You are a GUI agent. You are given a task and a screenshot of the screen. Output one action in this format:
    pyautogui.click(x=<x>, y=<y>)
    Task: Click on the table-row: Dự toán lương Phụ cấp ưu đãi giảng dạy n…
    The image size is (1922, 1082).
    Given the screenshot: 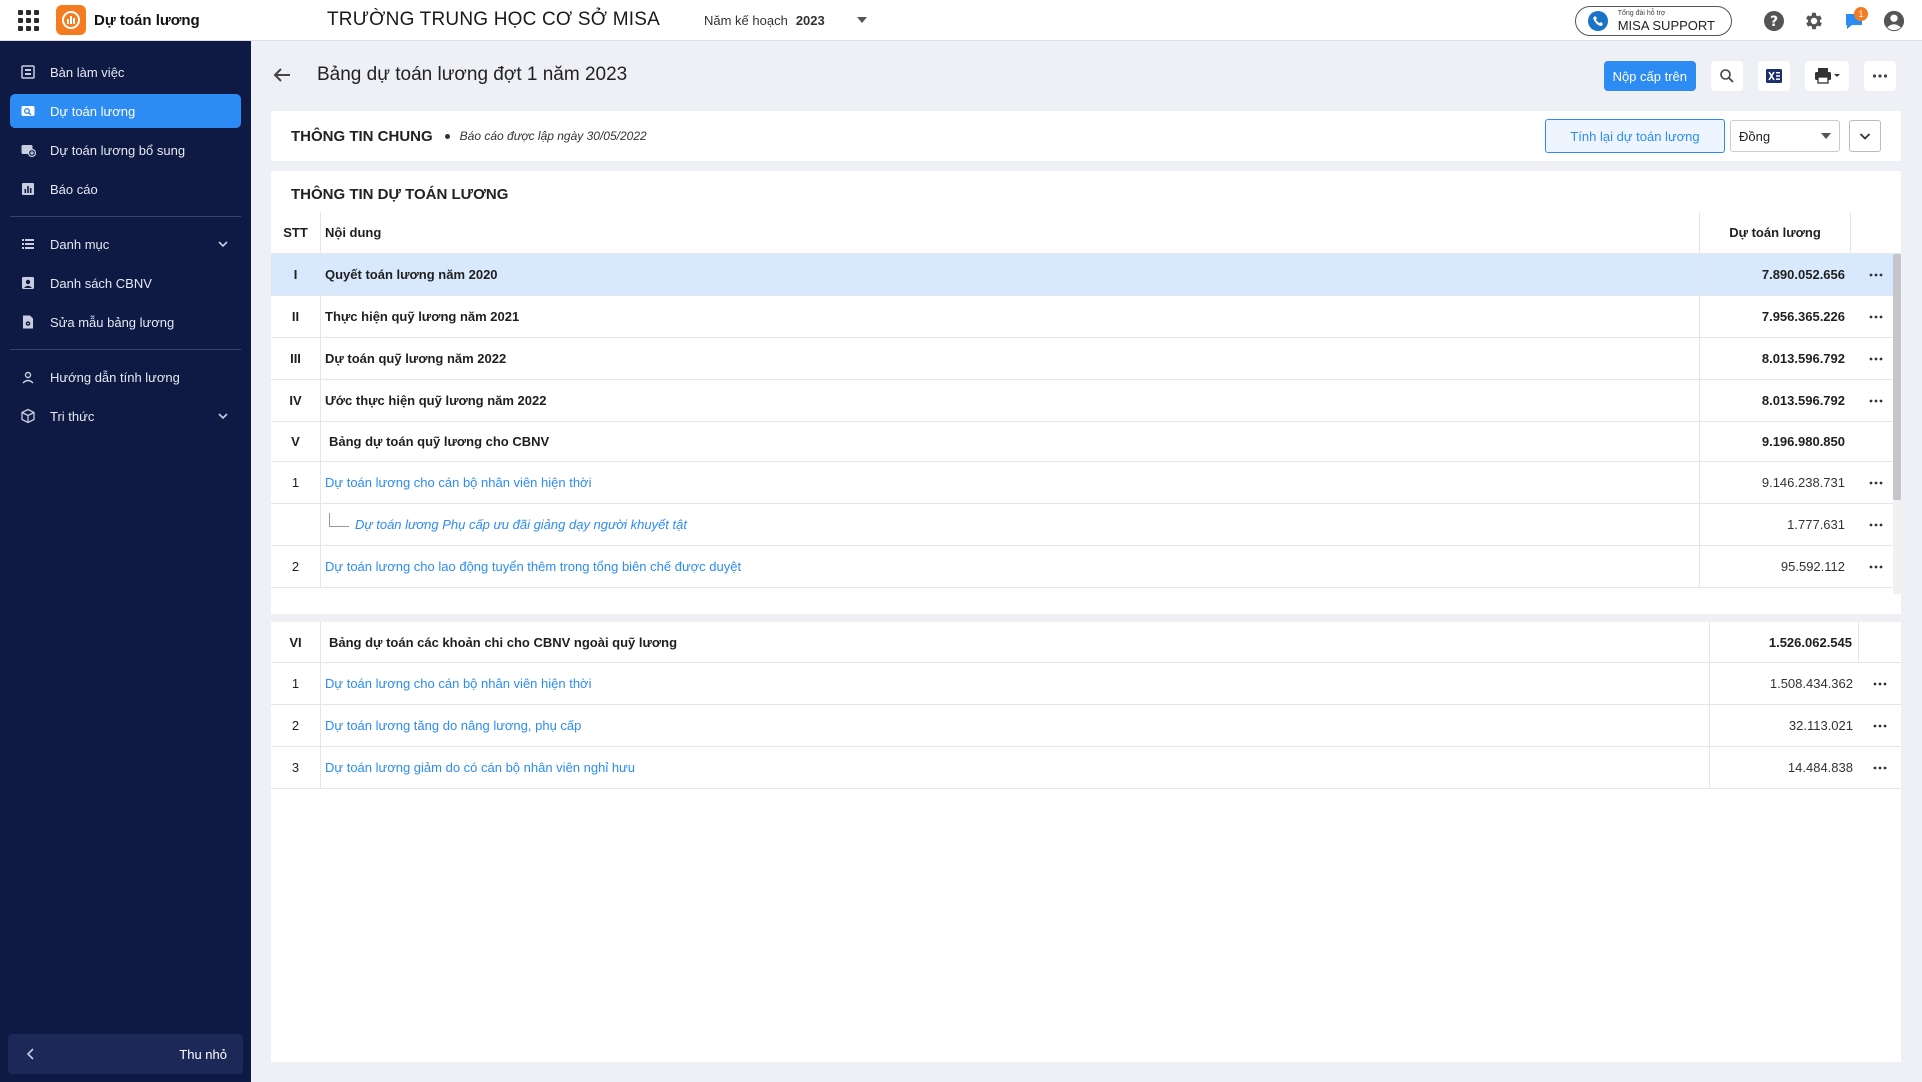 What is the action you would take?
    pyautogui.click(x=1086, y=525)
    